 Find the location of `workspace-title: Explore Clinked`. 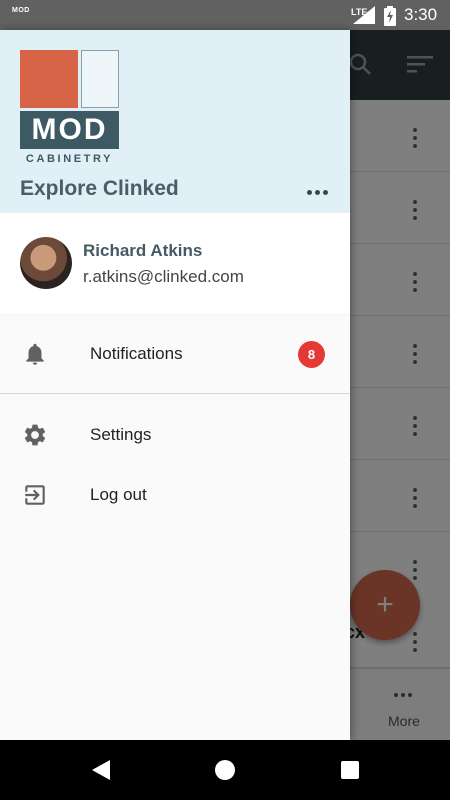

workspace-title: Explore Clinked is located at coordinates (99, 189).